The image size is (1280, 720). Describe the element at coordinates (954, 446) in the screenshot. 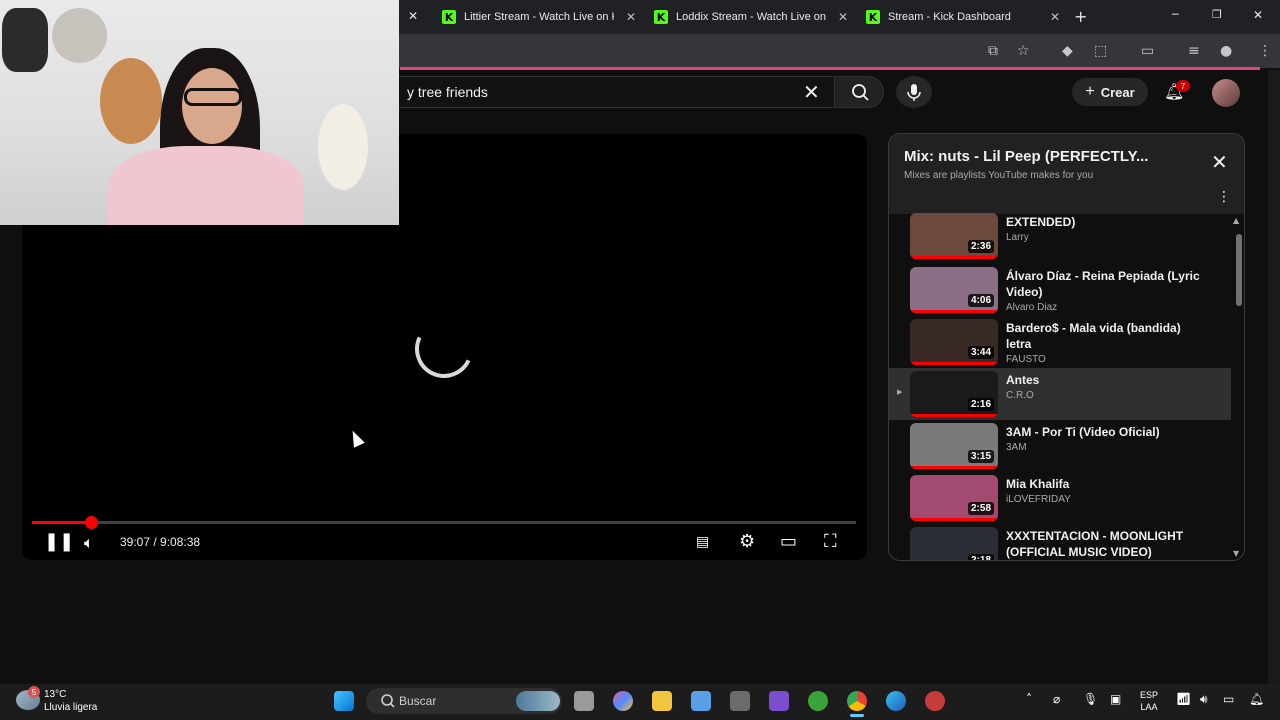

I see `video-thumbnail: 3:15` at that location.